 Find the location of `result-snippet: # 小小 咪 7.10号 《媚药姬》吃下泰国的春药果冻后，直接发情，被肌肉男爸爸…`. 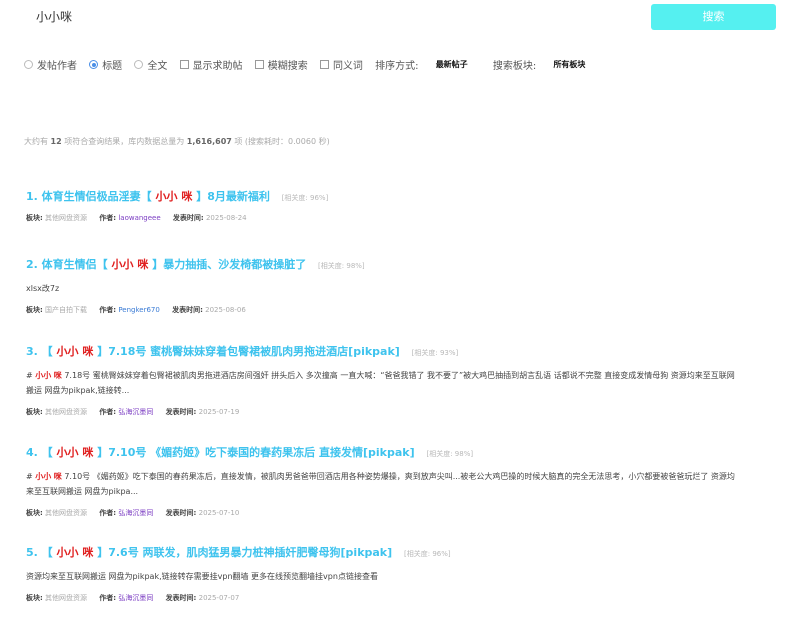

result-snippet: # 小小 咪 7.10号 《媚药姬》吃下泰国的春药果冻后，直接发情，被肌肉男爸爸… is located at coordinates (384, 484).